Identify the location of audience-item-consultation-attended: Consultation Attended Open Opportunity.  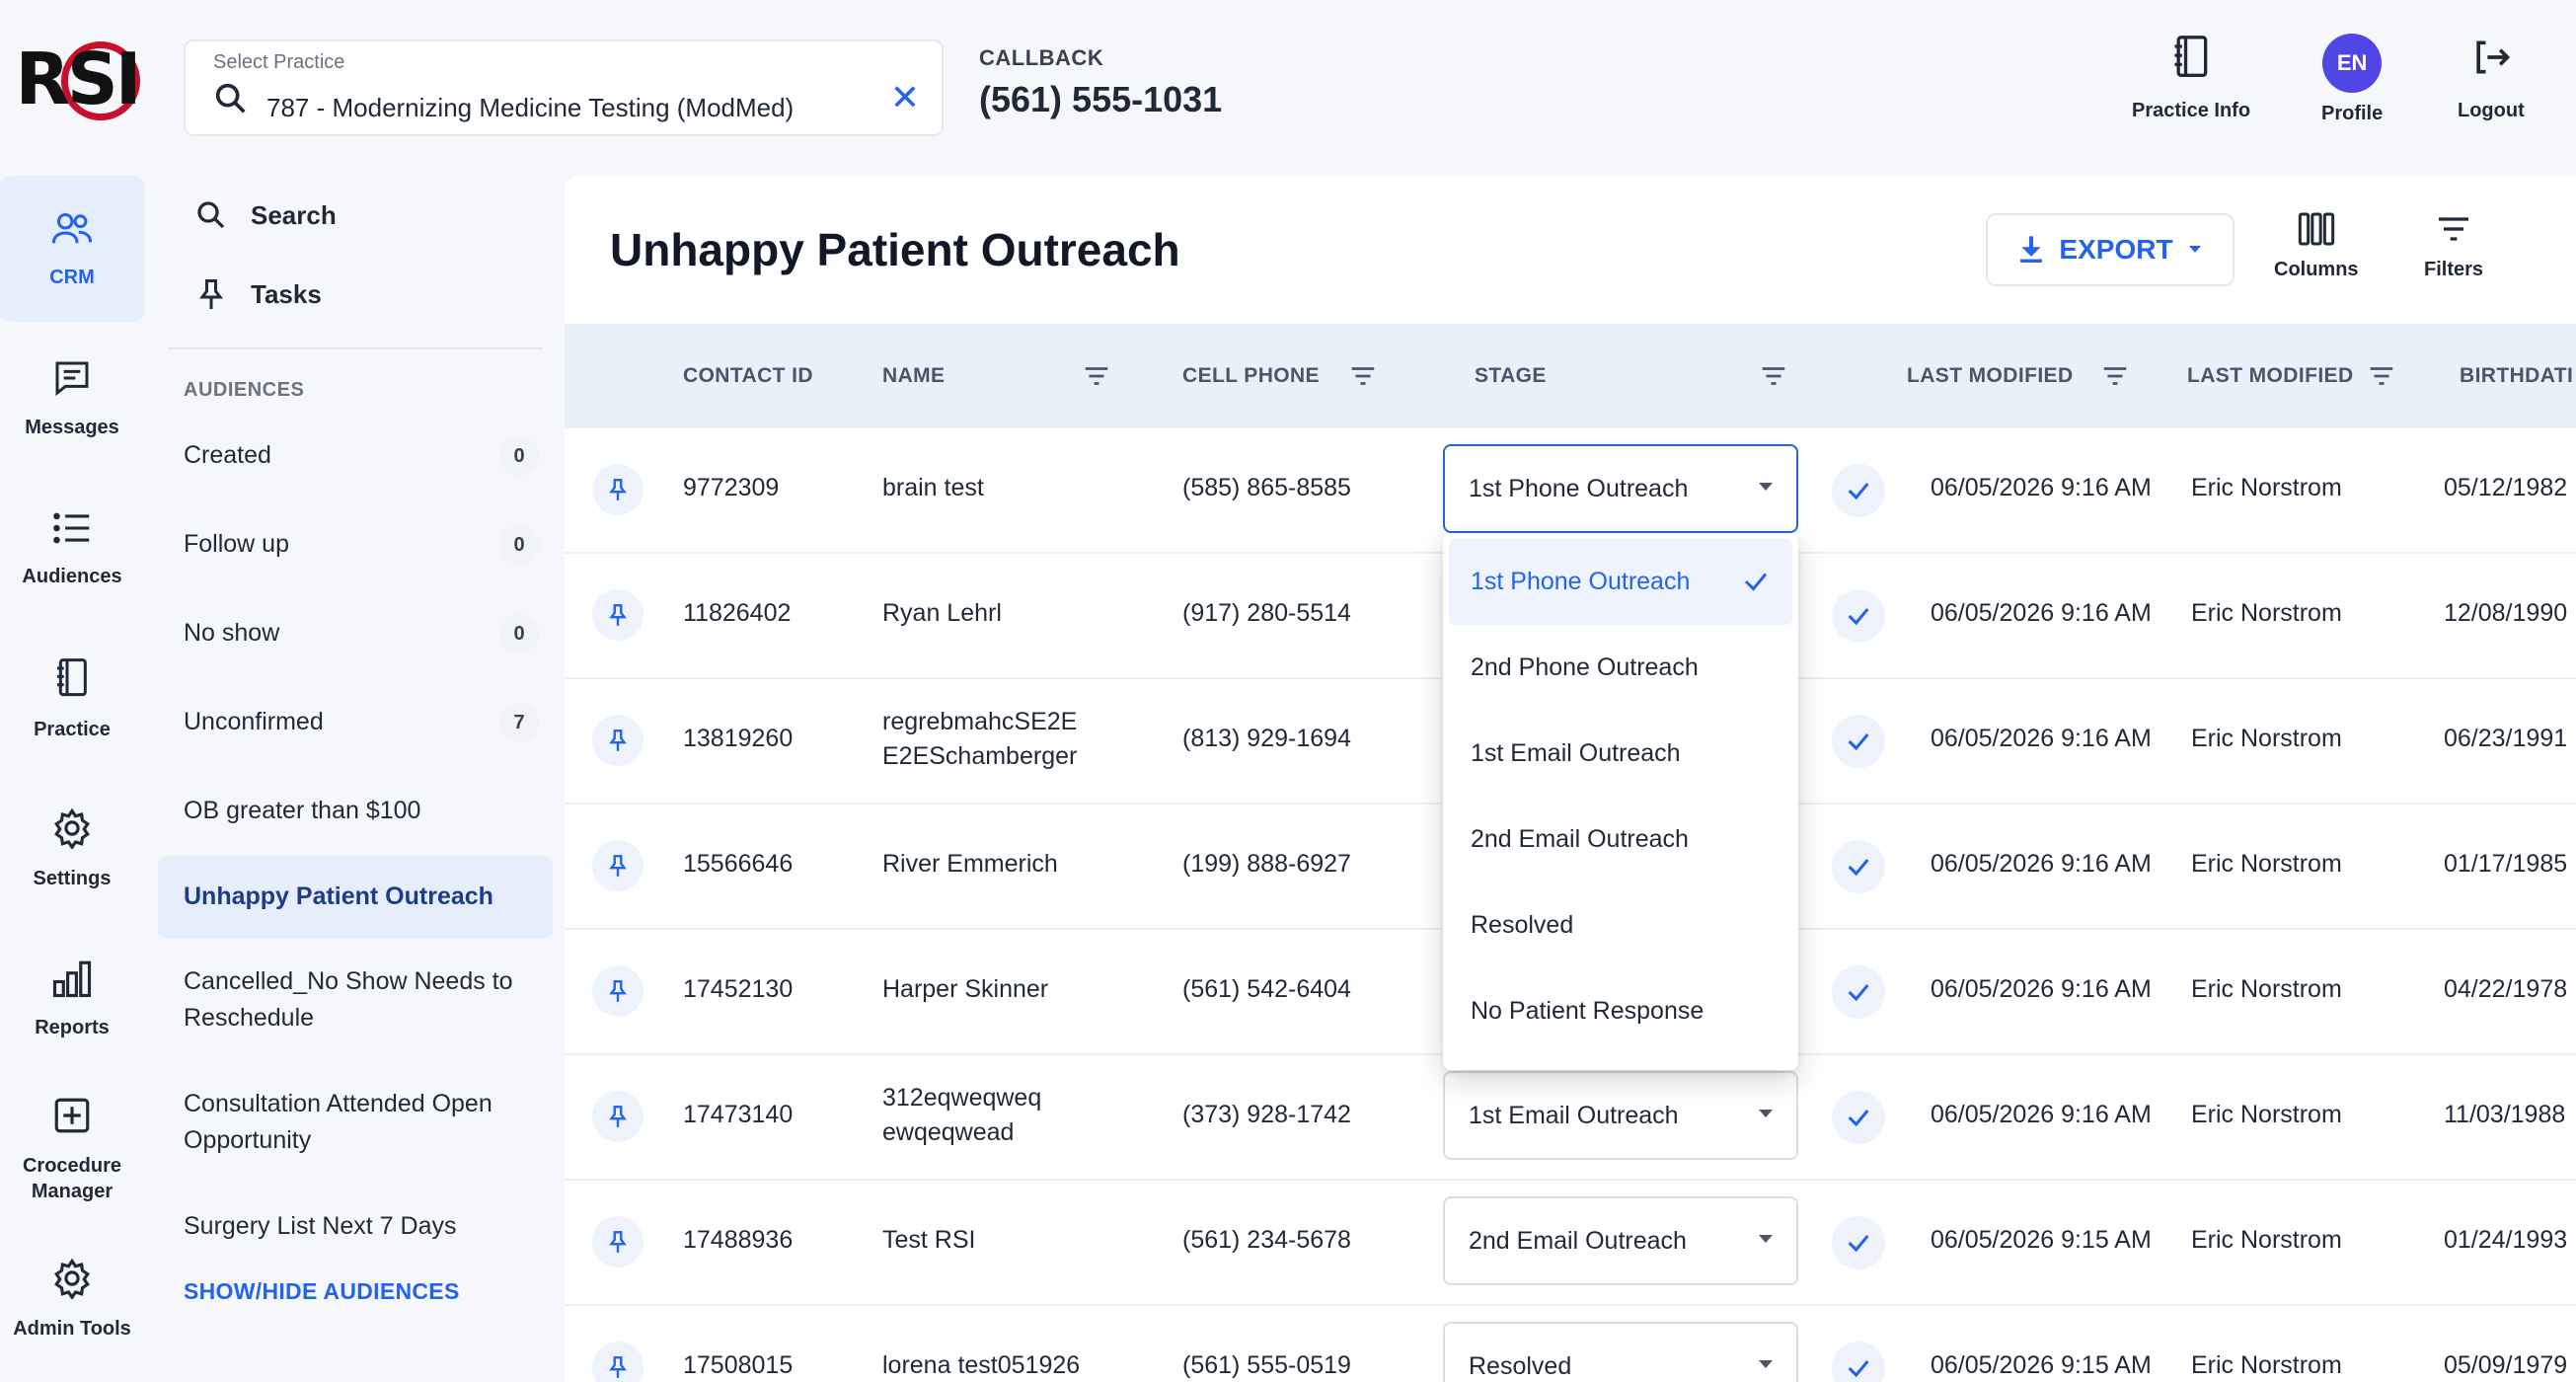
(356, 1122).